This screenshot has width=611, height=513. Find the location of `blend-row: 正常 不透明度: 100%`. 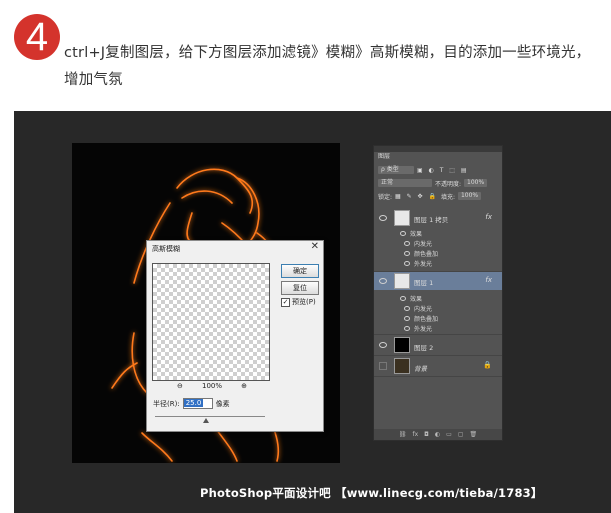

blend-row: 正常 不透明度: 100% is located at coordinates (438, 183).